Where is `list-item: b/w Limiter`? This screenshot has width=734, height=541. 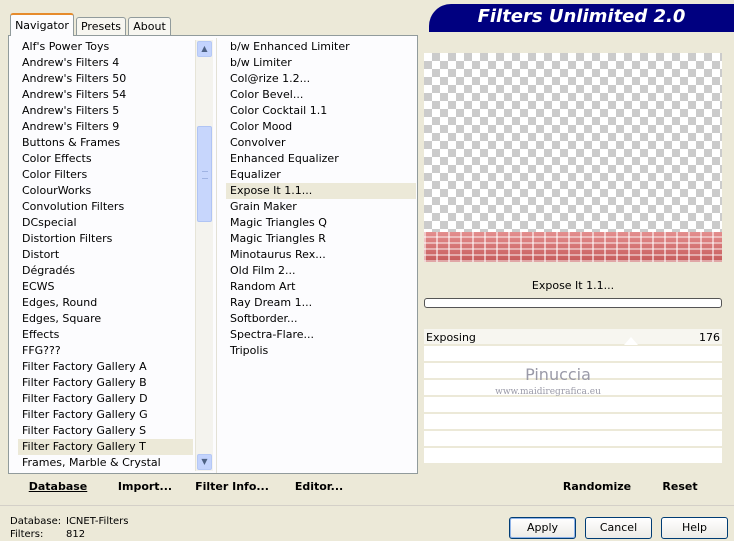 list-item: b/w Limiter is located at coordinates (321, 63).